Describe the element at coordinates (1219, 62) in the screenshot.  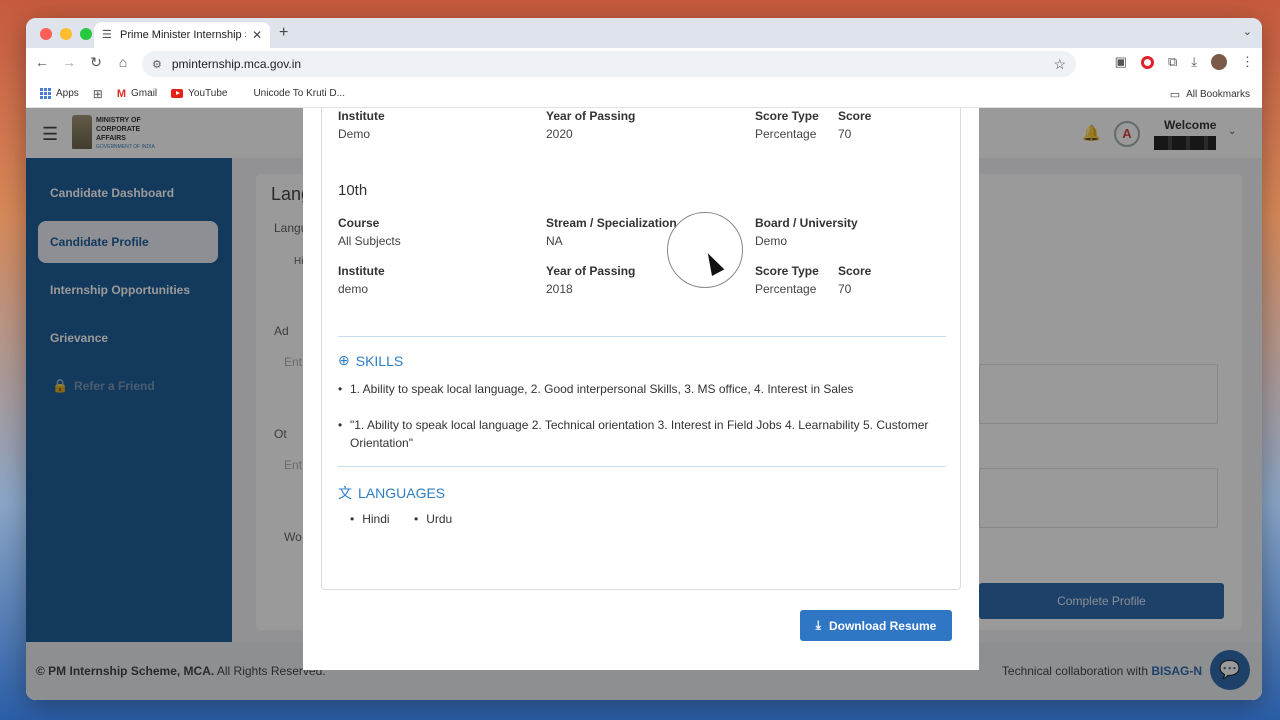
I see `profile-avatar` at that location.